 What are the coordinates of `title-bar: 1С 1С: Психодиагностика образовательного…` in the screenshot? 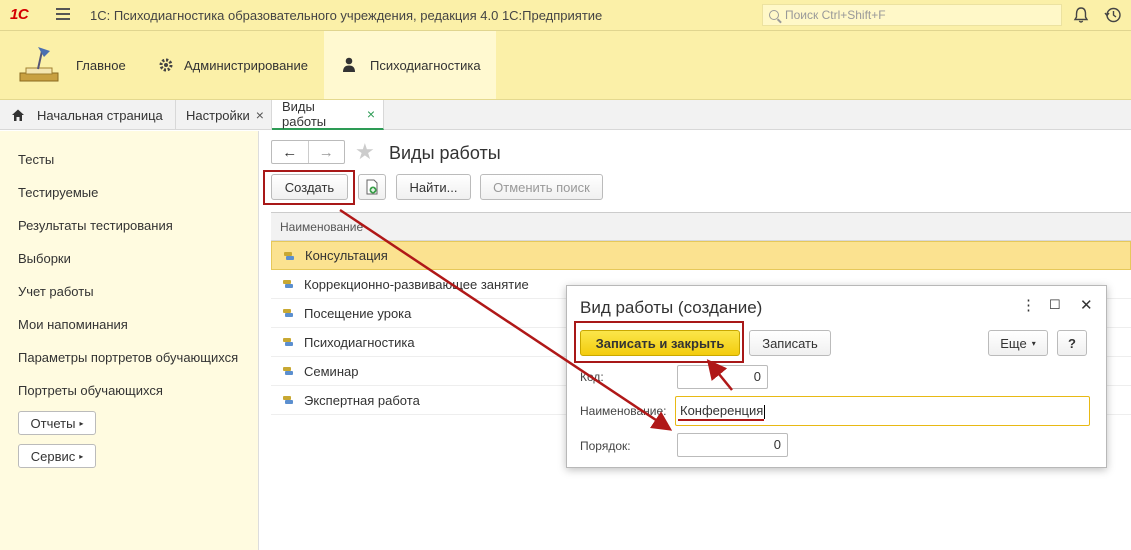 It's located at (565, 15).